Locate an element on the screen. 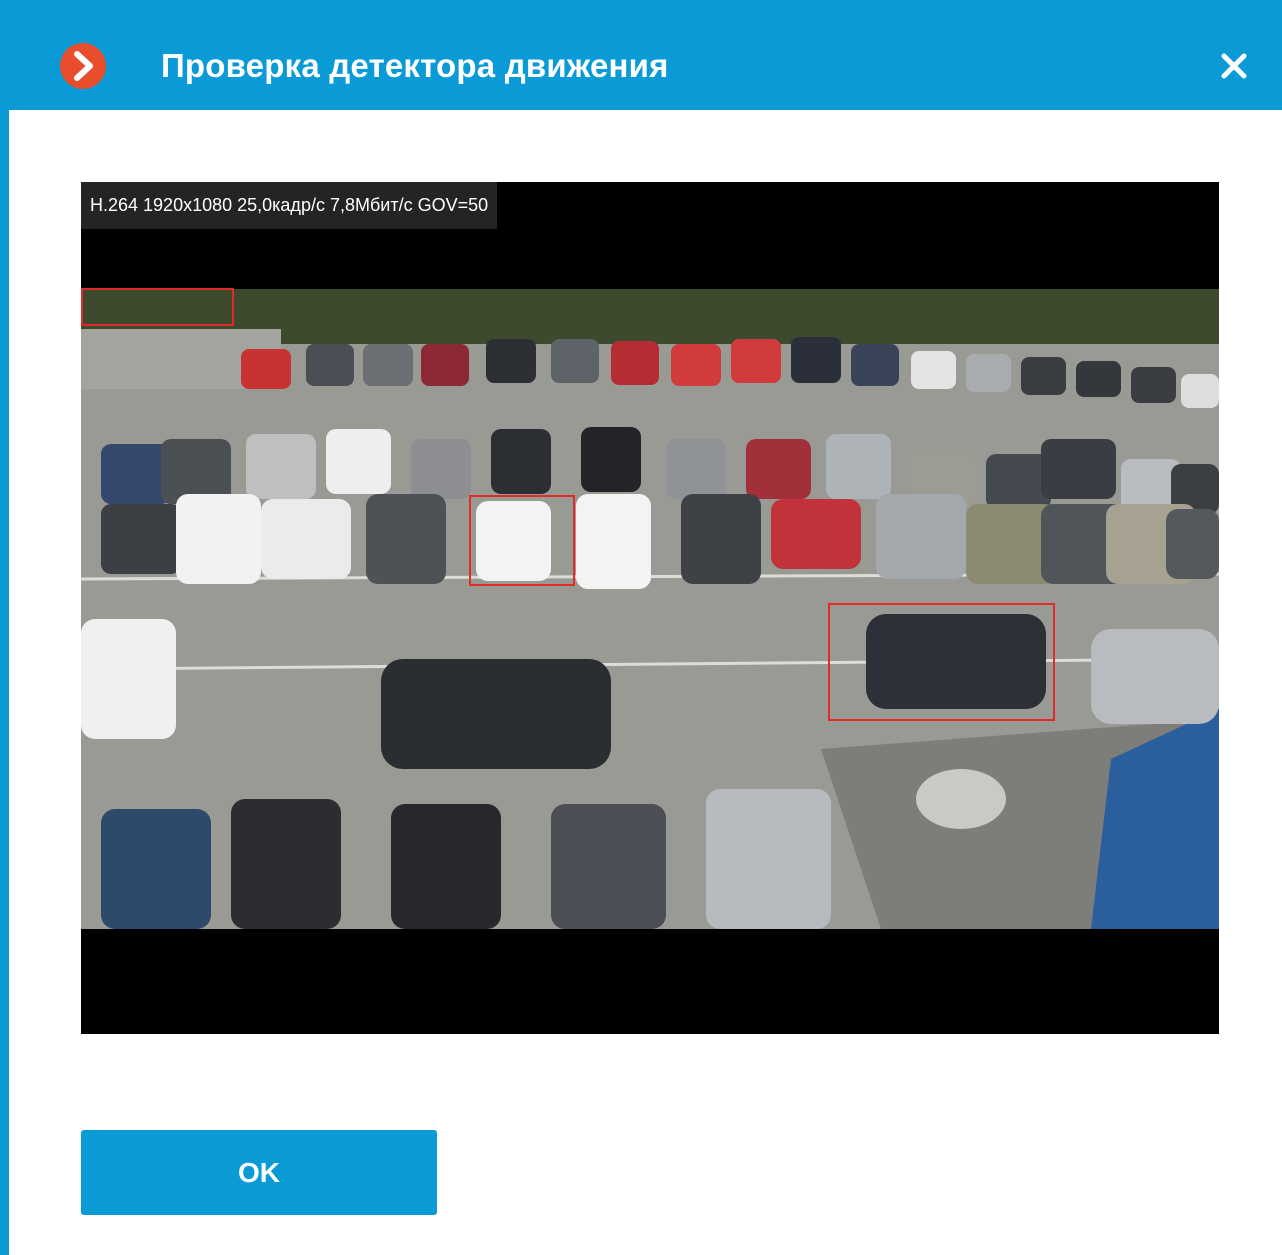 This screenshot has height=1255, width=1282. title-bar: Проверка детектора движения is located at coordinates (645, 55).